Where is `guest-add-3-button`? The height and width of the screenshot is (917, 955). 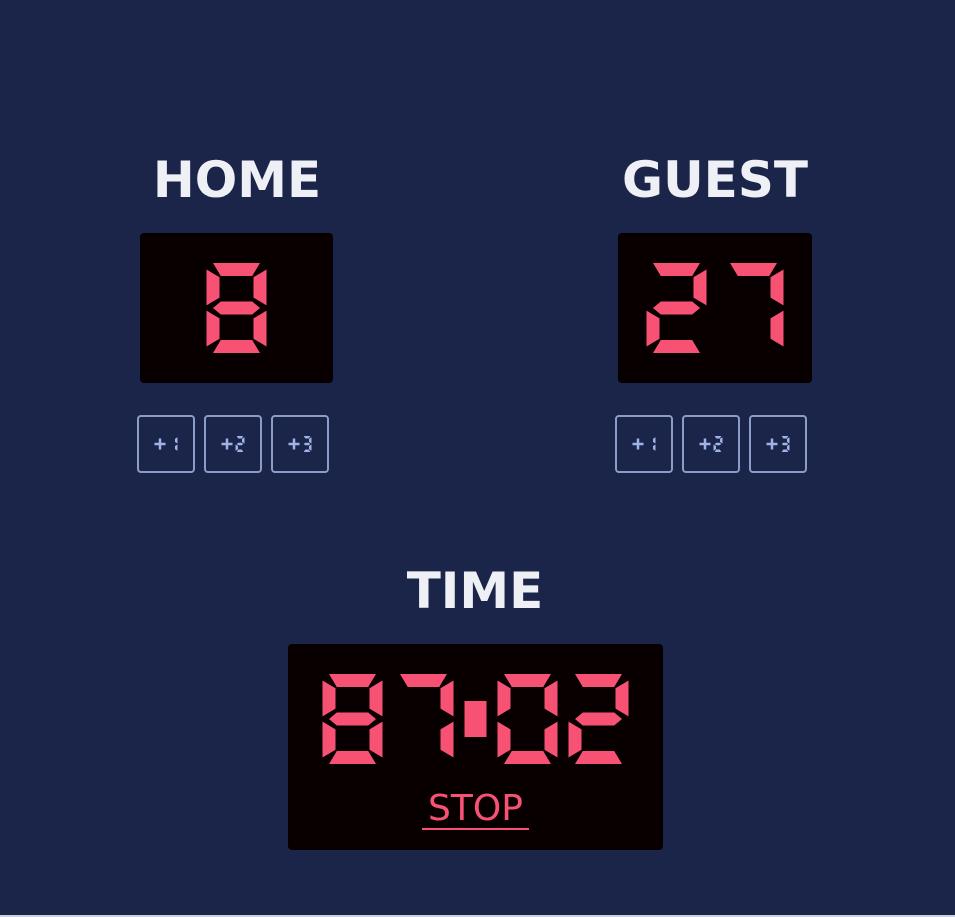
guest-add-3-button is located at coordinates (778, 444).